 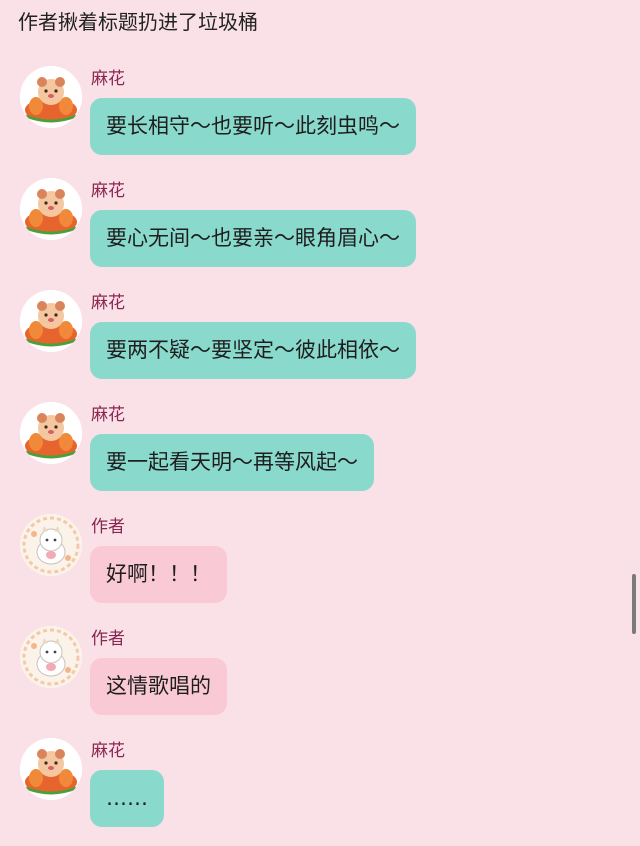 What do you see at coordinates (634, 604) in the screenshot?
I see `scrollbar` at bounding box center [634, 604].